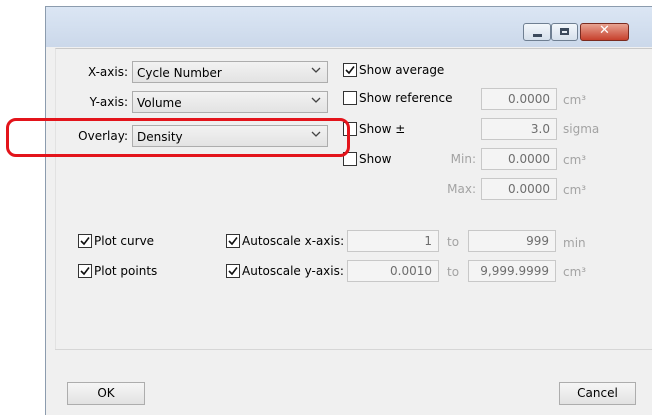  Describe the element at coordinates (230, 72) in the screenshot. I see `x-axis-select: Cycle Number` at that location.